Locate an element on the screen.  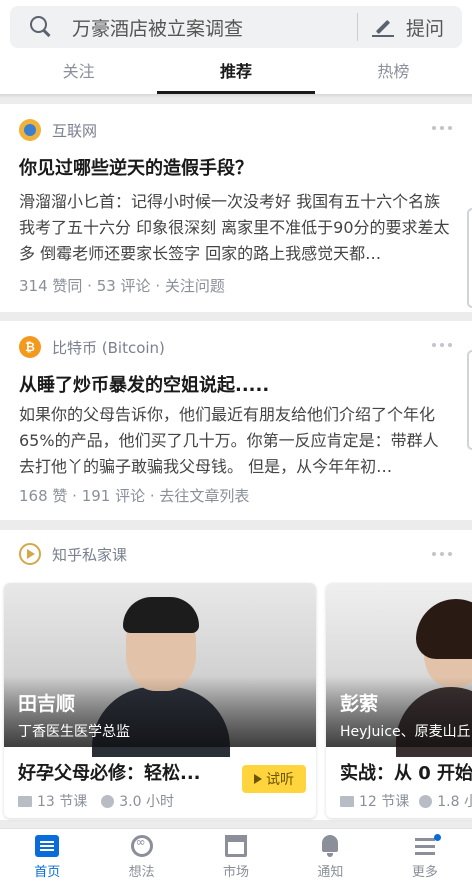
globe-icon is located at coordinates (30, 130).